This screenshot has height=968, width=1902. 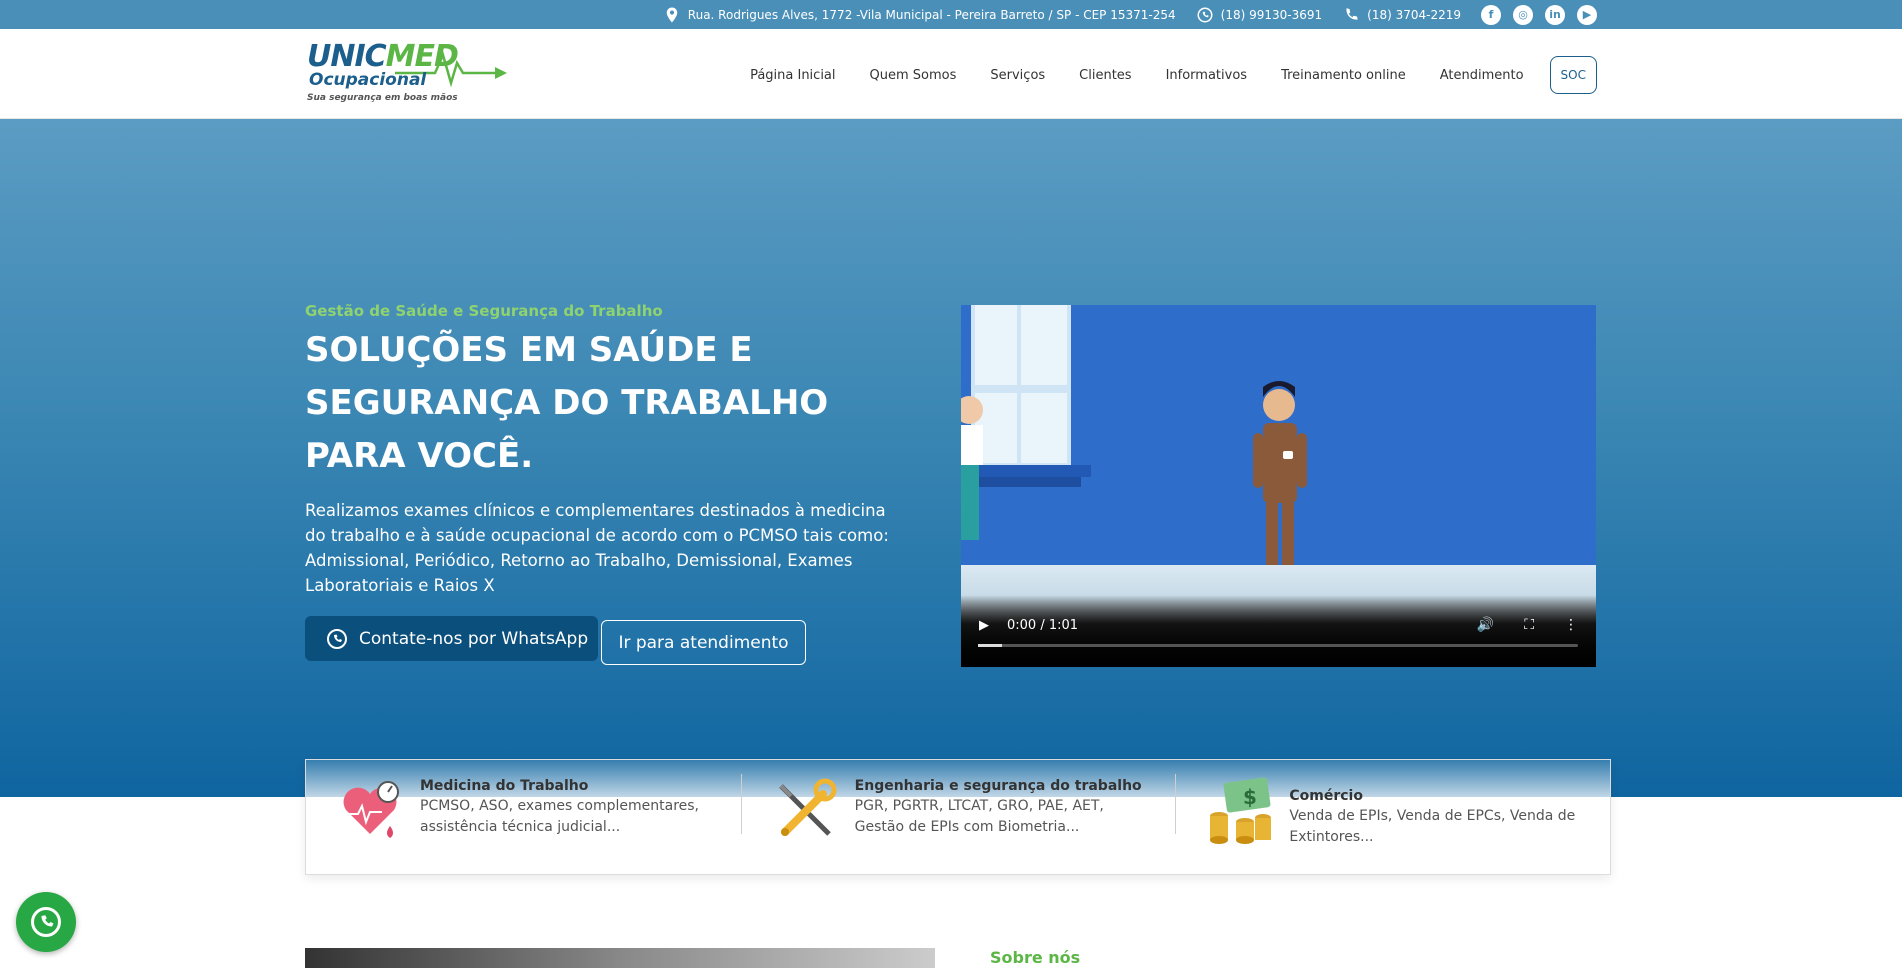 I want to click on floating-whatsapp-button, so click(x=46, y=922).